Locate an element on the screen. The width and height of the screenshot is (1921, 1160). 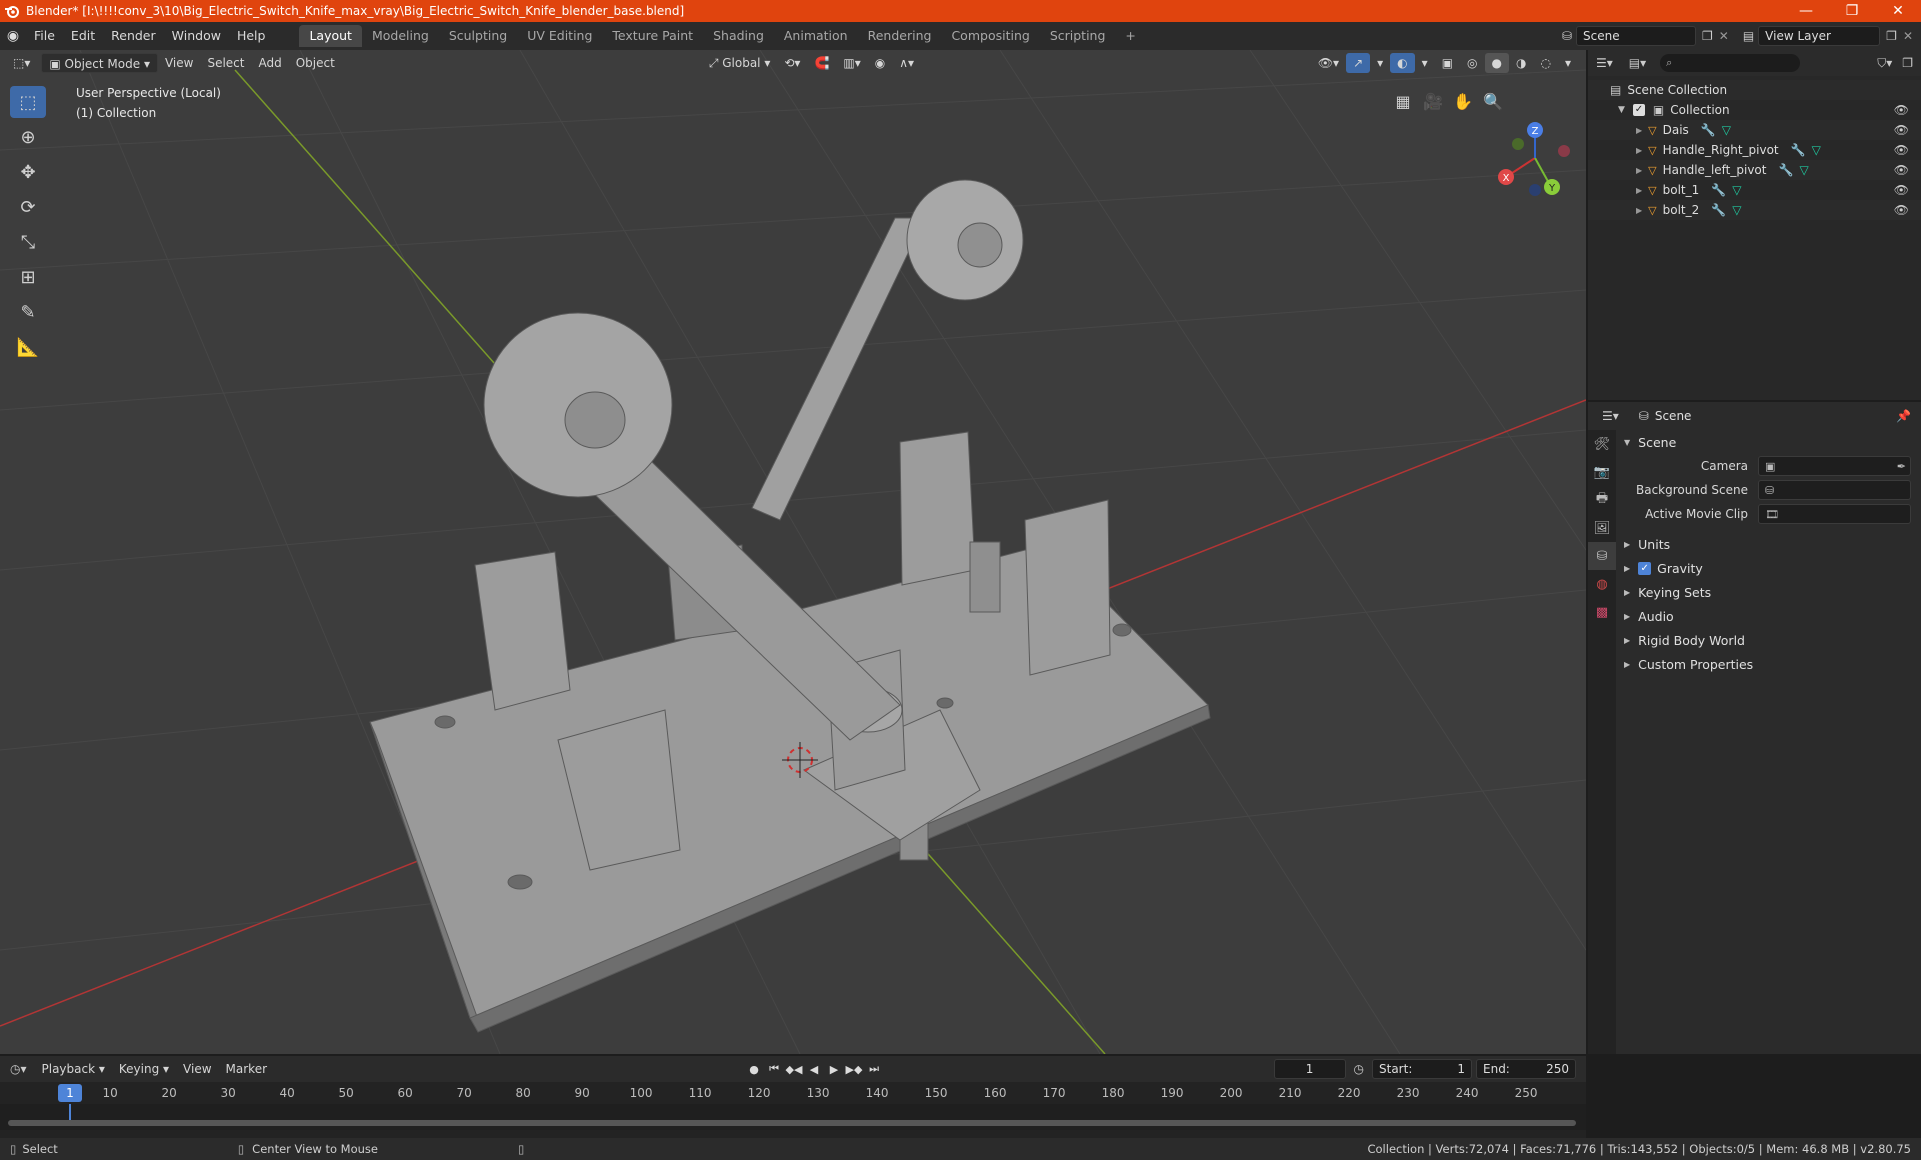
background-scene-field: ⛁ is located at coordinates (1834, 490).